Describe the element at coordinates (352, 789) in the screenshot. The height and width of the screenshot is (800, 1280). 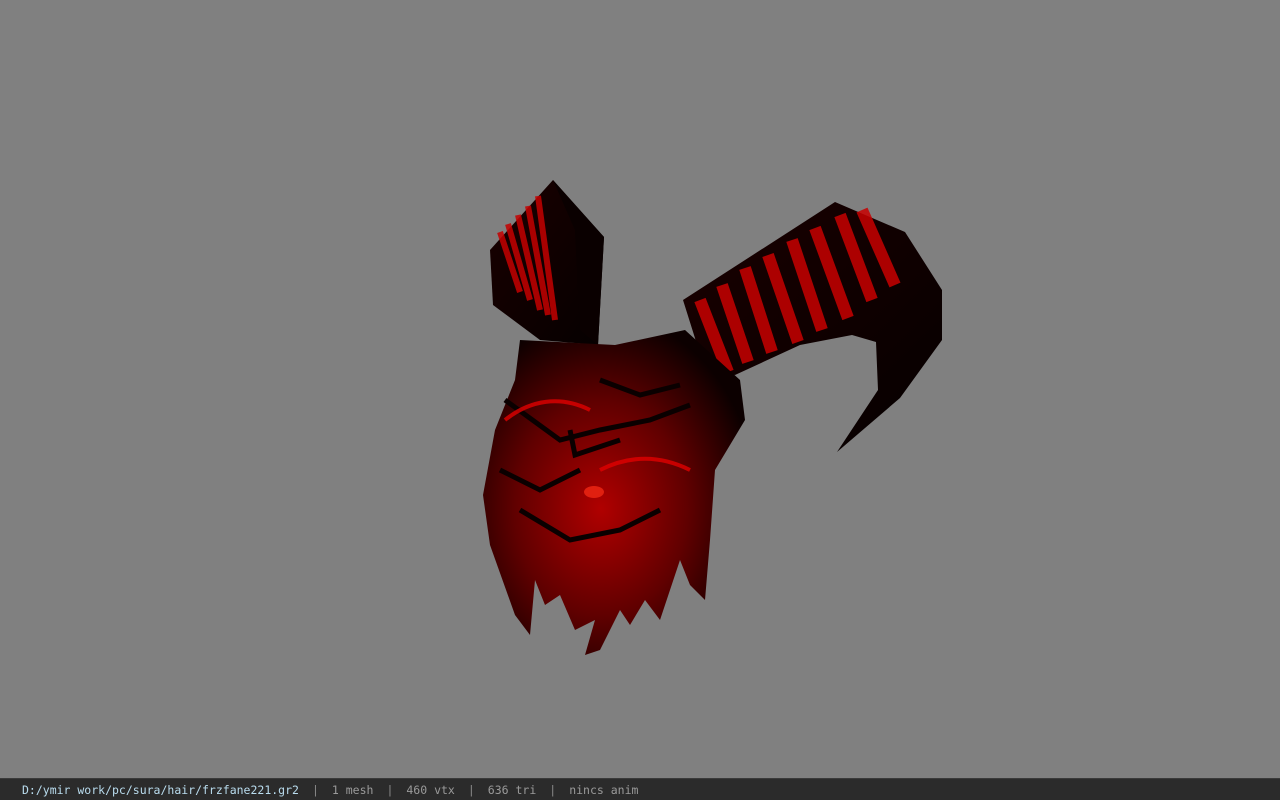
I see `mesh-count: 1 mesh` at that location.